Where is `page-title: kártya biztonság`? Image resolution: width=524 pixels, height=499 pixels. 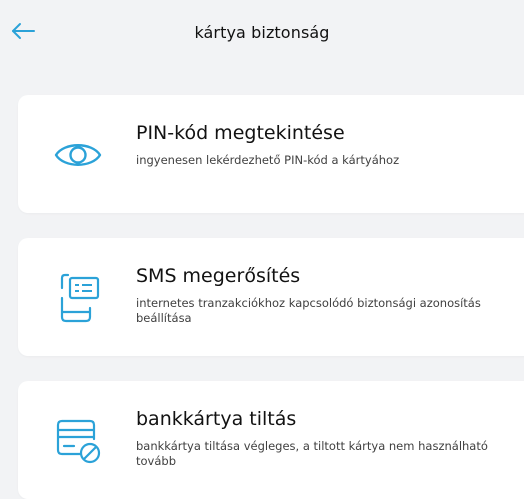 page-title: kártya biztonság is located at coordinates (262, 32).